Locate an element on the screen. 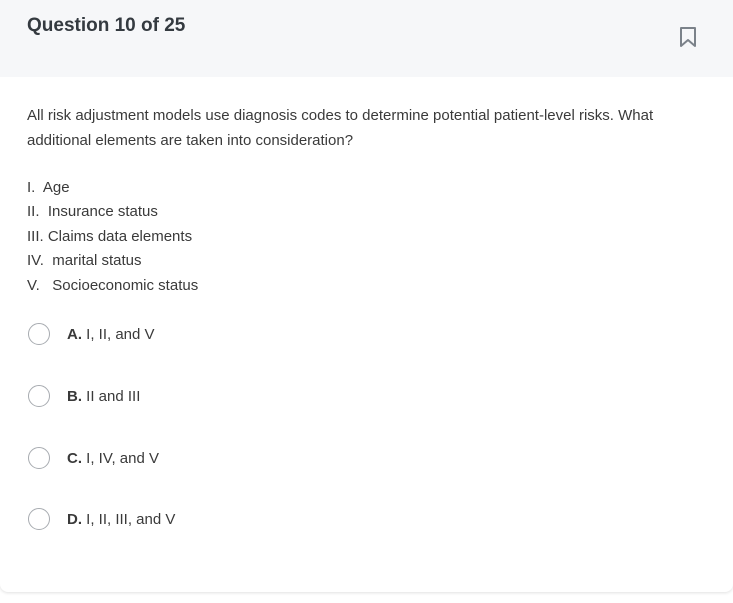  option-letter: B. is located at coordinates (74, 396).